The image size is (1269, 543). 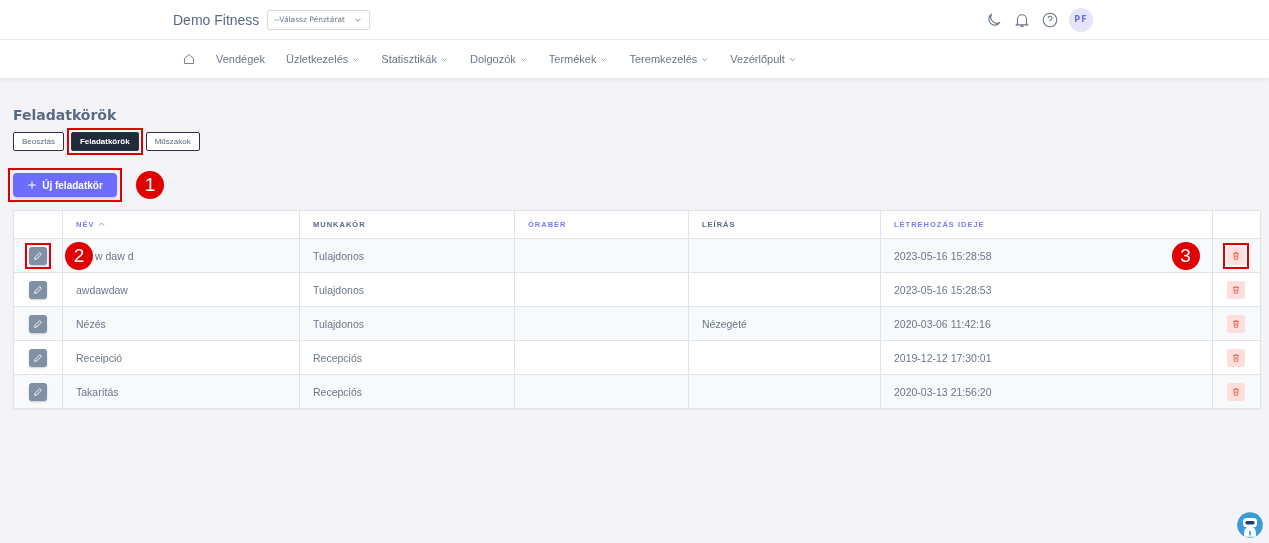 What do you see at coordinates (97, 391) in the screenshot?
I see `table-cell: Takarítás` at bounding box center [97, 391].